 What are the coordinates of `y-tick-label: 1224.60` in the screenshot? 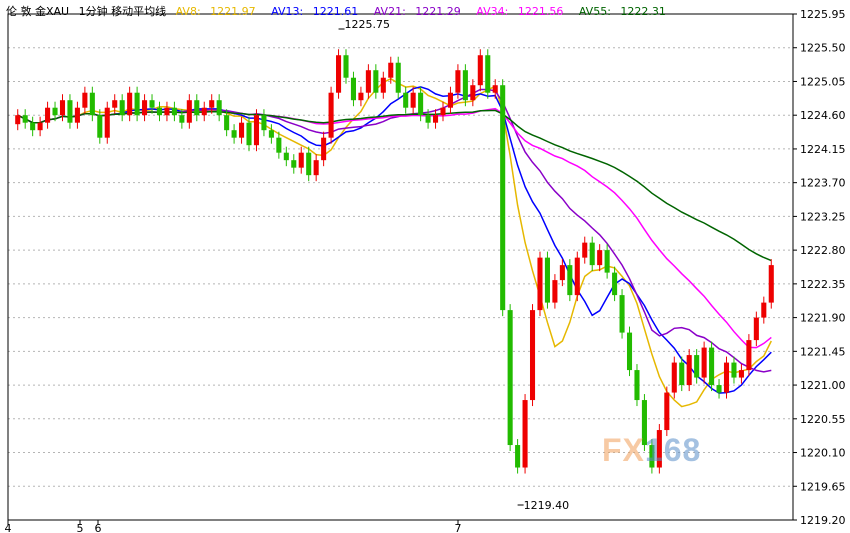 It's located at (823, 115).